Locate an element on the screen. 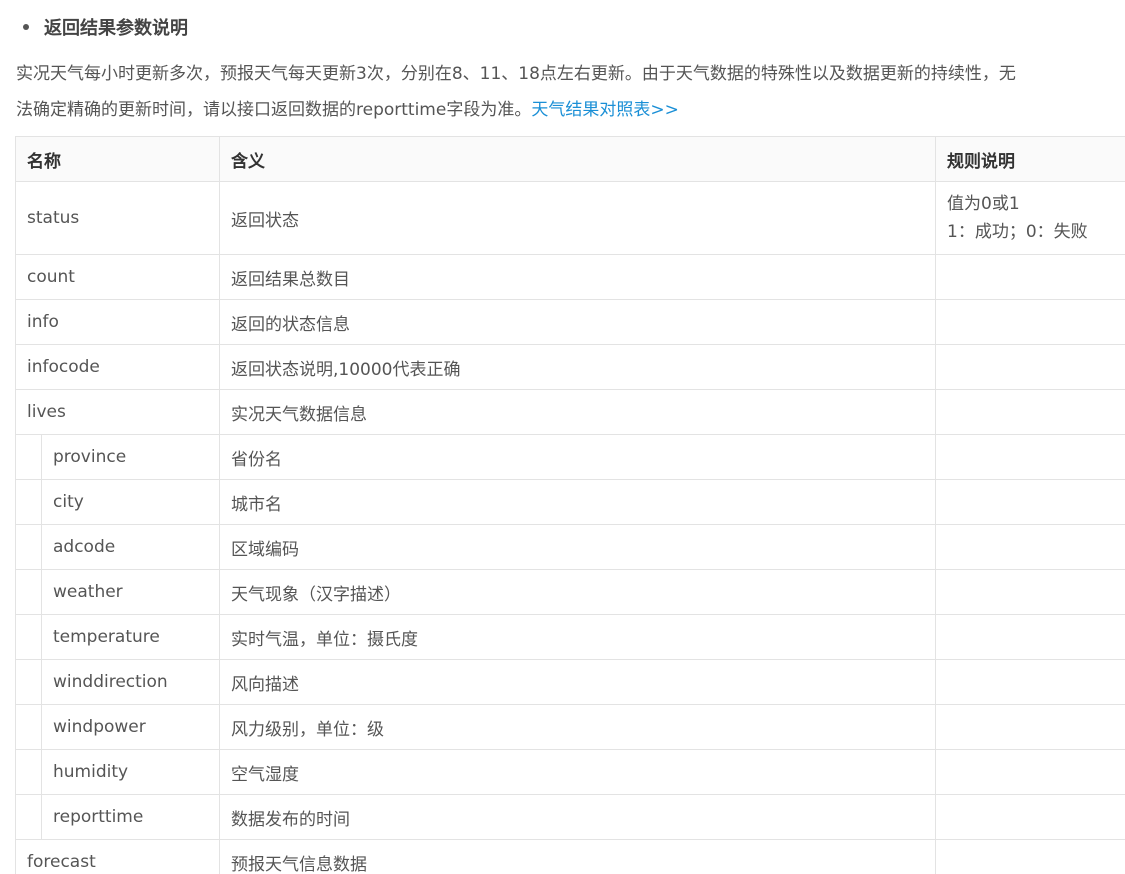 The image size is (1125, 874). table-row: lives 实况天气数据信息 is located at coordinates (570, 412).